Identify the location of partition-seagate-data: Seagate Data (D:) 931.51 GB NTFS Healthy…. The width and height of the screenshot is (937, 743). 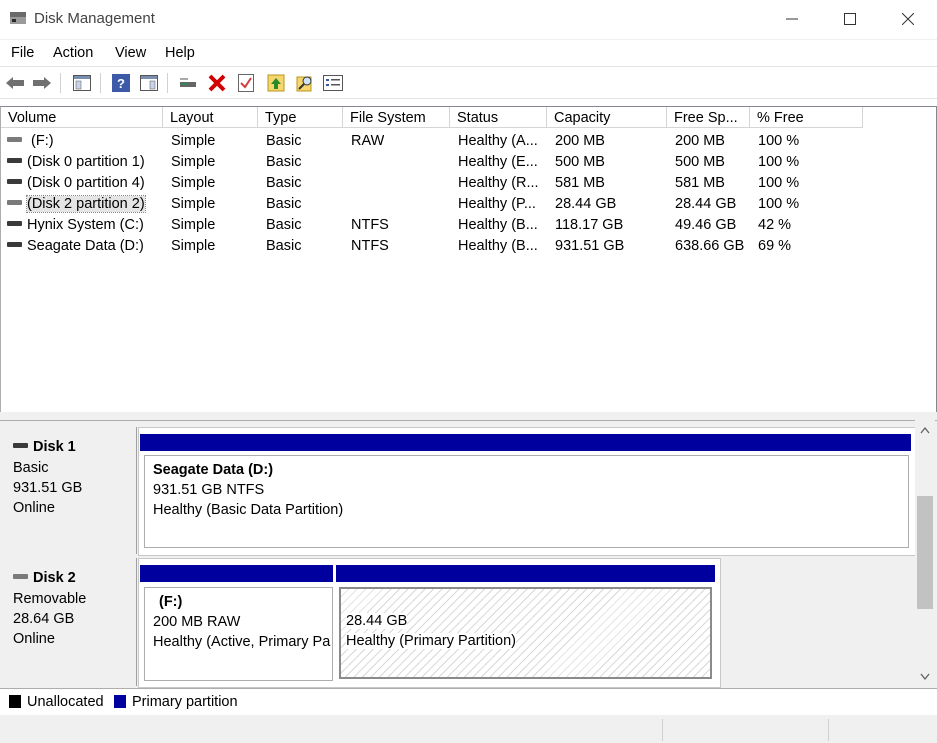
(526, 501).